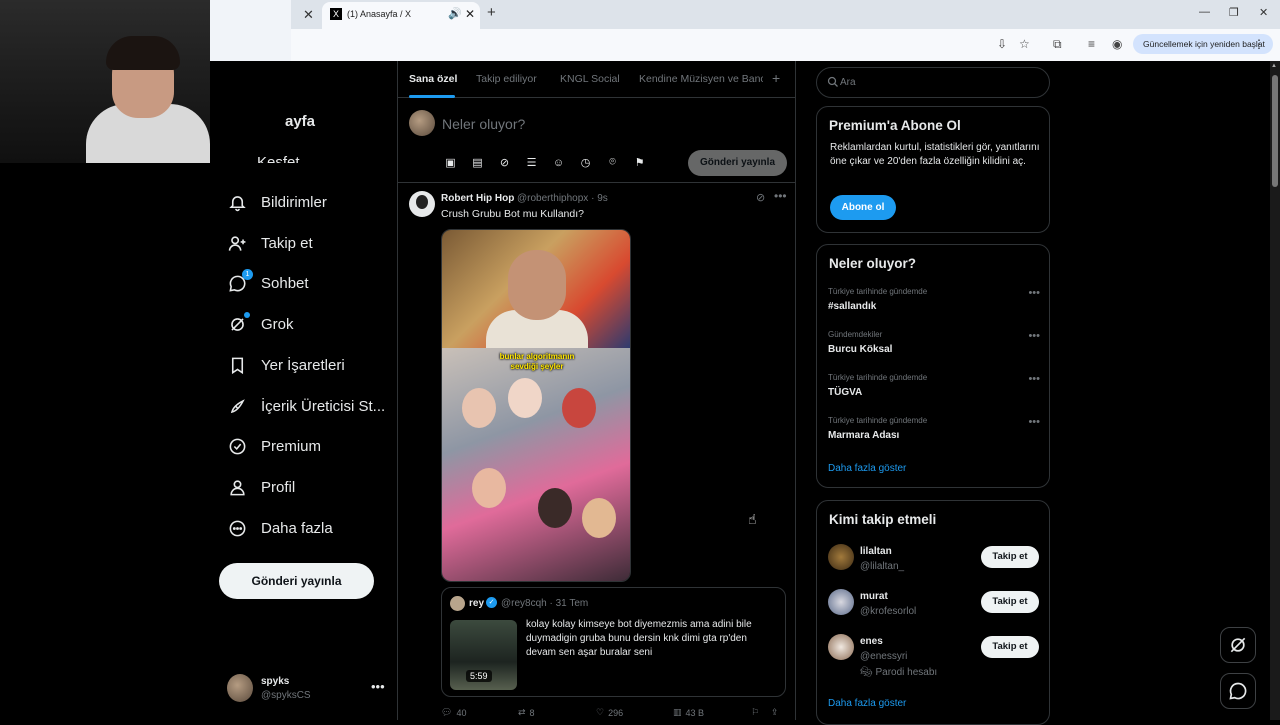  I want to click on subscribe-button: Abone ol, so click(863, 207).